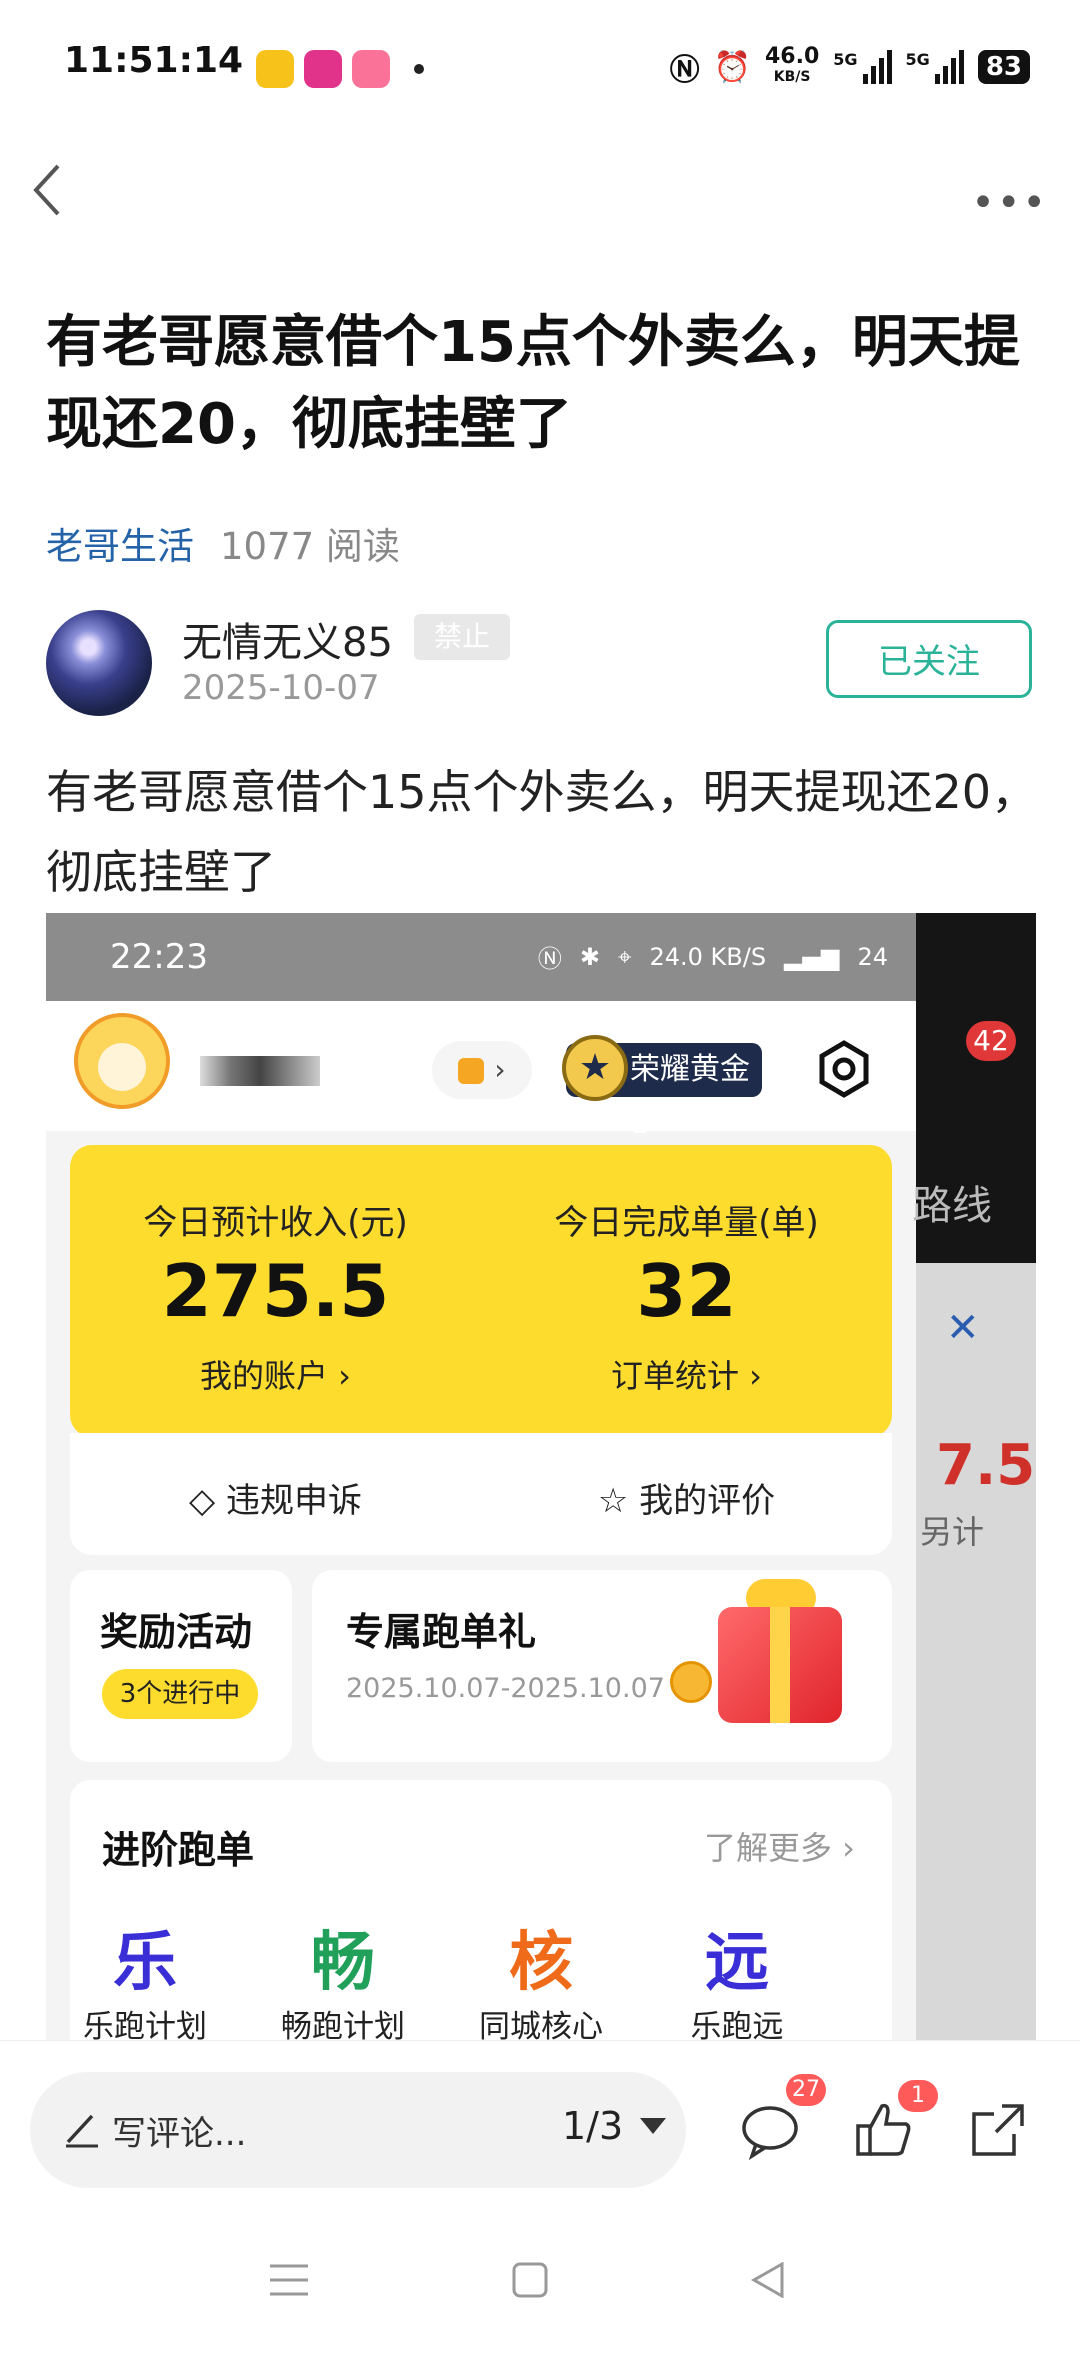  What do you see at coordinates (181, 1666) in the screenshot?
I see `image-reward-card` at bounding box center [181, 1666].